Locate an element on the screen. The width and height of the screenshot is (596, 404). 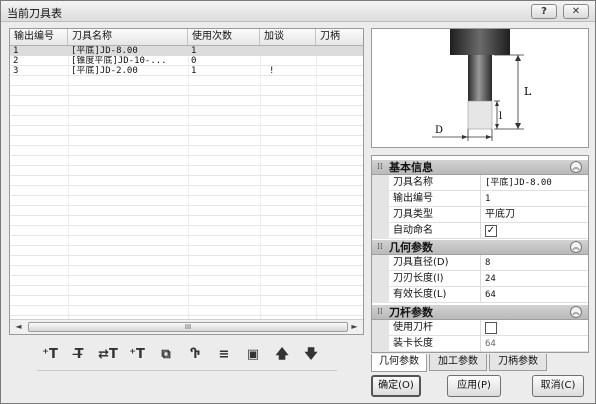
toolbar-separator is located at coordinates (187, 370).